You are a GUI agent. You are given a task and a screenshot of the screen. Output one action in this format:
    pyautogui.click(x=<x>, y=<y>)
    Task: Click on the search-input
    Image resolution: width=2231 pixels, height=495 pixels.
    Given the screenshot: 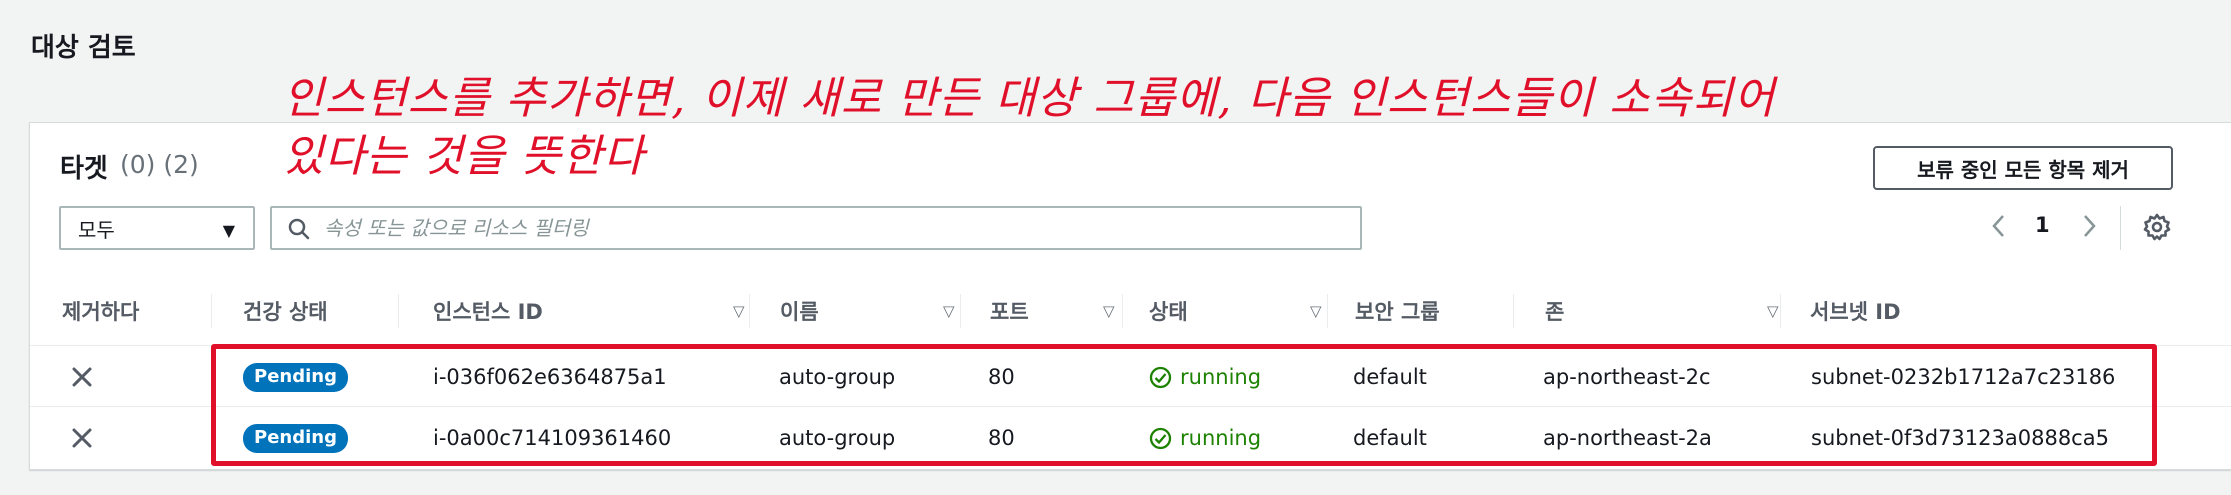 What is the action you would take?
    pyautogui.click(x=834, y=228)
    